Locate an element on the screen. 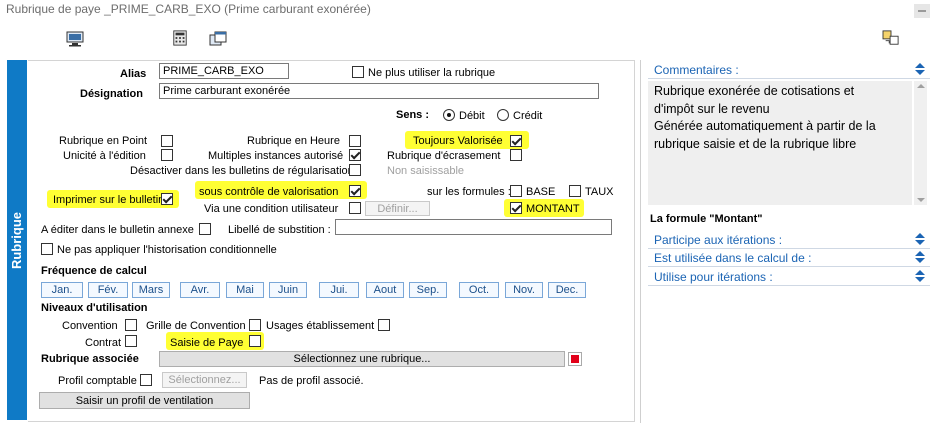 The width and height of the screenshot is (937, 423). saisie-de-paye-checkbox is located at coordinates (255, 341).